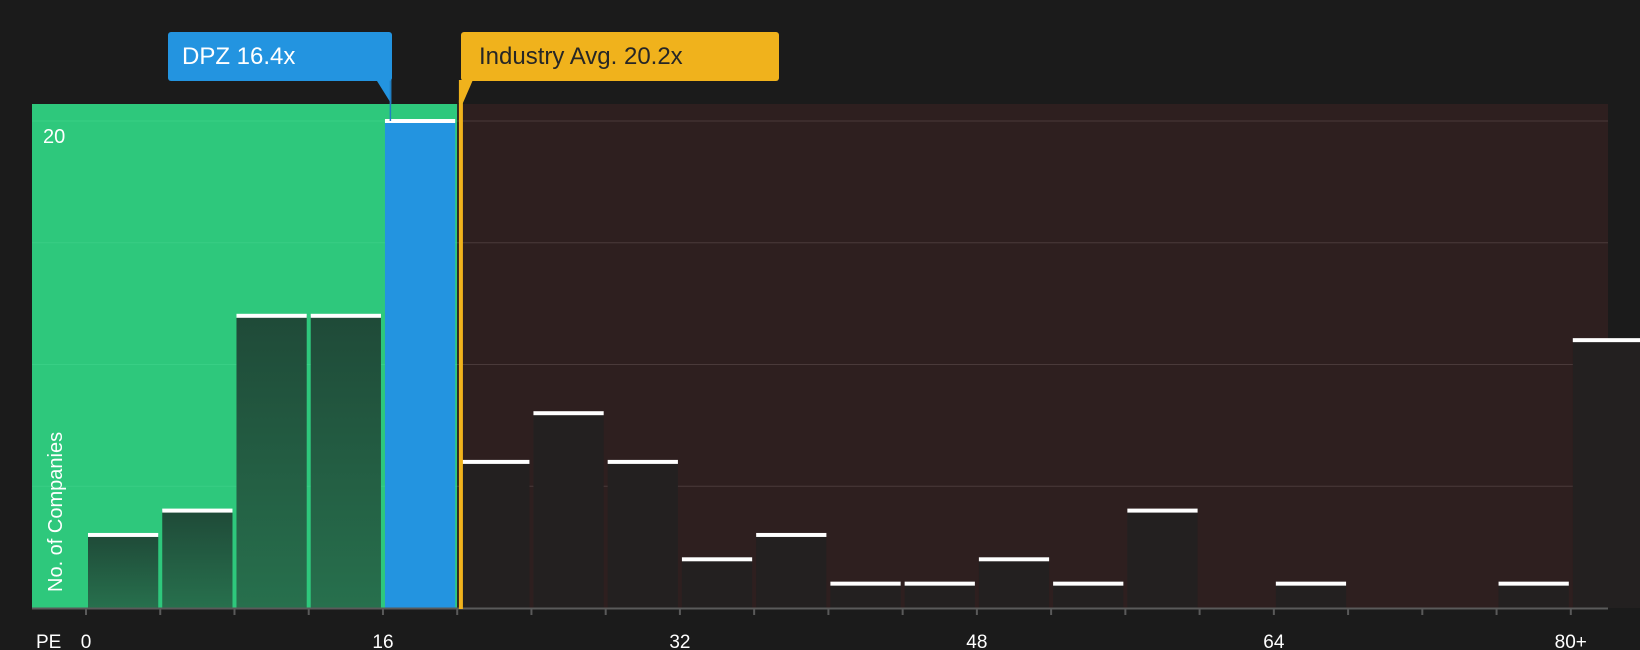 The image size is (1640, 650). I want to click on x-tick-label: 48, so click(976, 641).